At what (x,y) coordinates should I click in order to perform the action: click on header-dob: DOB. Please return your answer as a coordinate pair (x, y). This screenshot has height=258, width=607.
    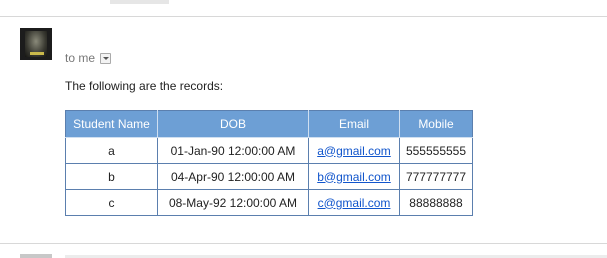
    Looking at the image, I should click on (233, 124).